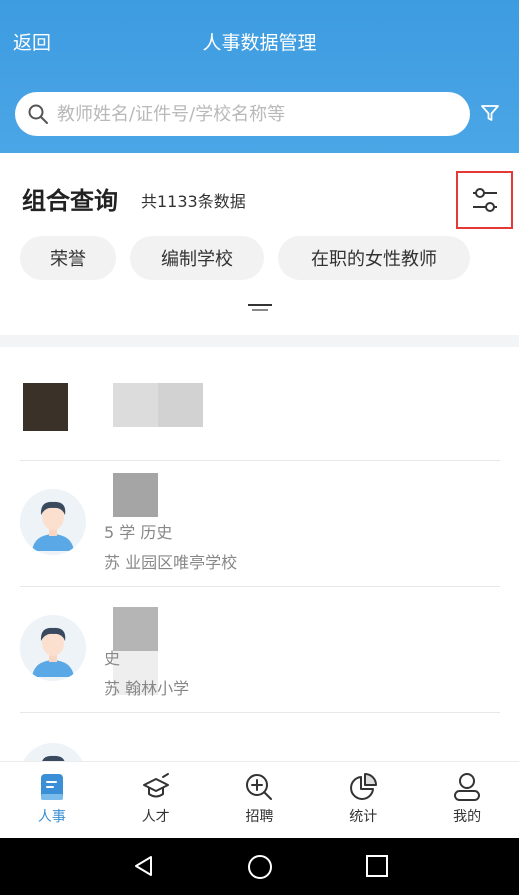 The image size is (519, 895). I want to click on filter-chips: 荣誉 编制学校 在职的女性教师, so click(245, 258).